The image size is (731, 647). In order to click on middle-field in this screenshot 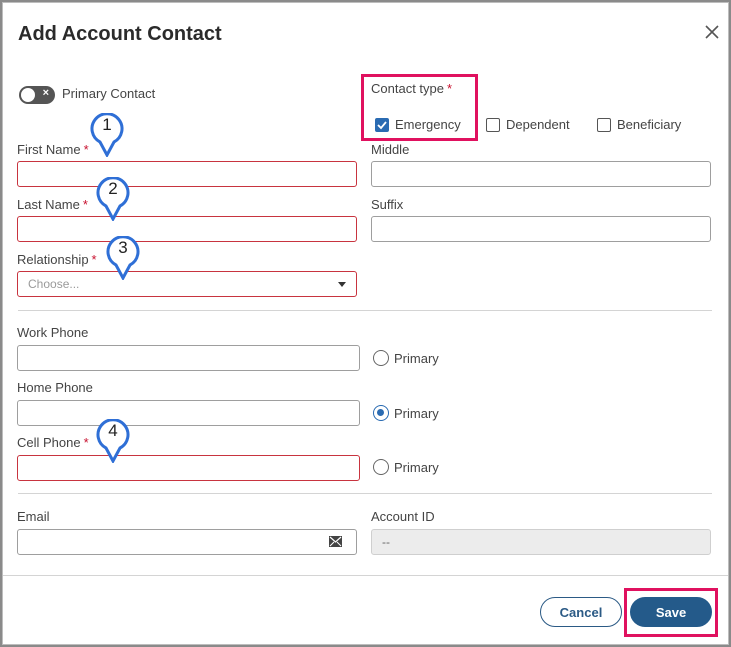, I will do `click(541, 174)`.